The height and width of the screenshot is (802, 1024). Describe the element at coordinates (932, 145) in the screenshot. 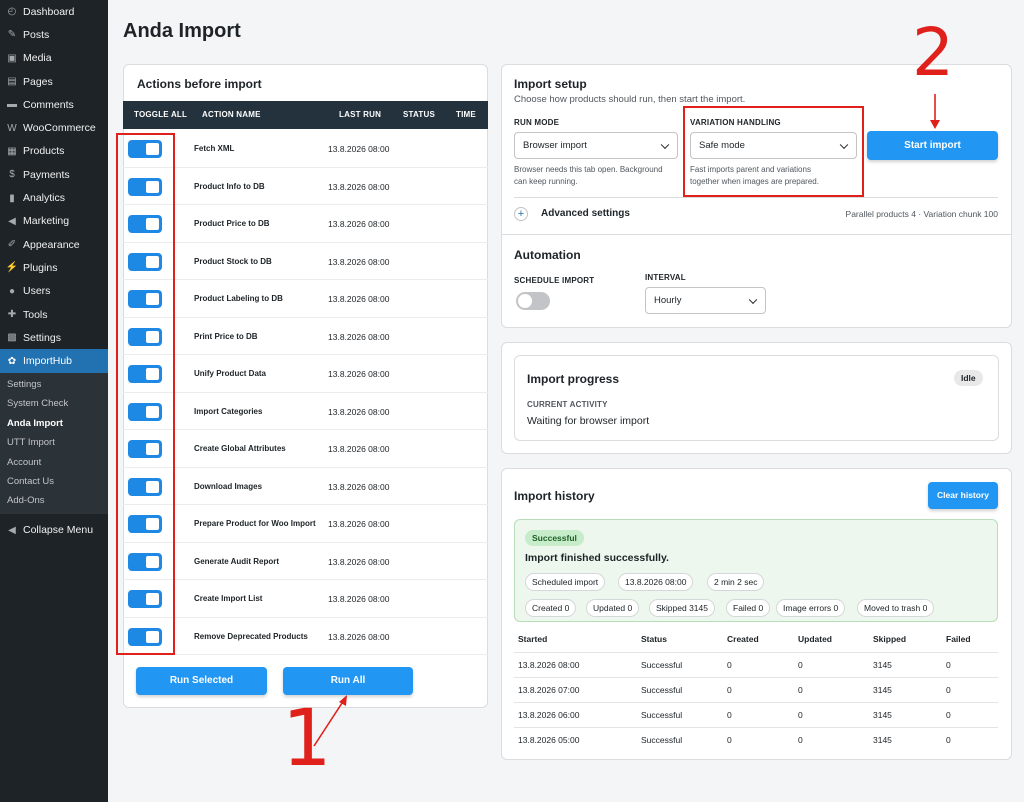

I see `start-import-button: Start import` at that location.